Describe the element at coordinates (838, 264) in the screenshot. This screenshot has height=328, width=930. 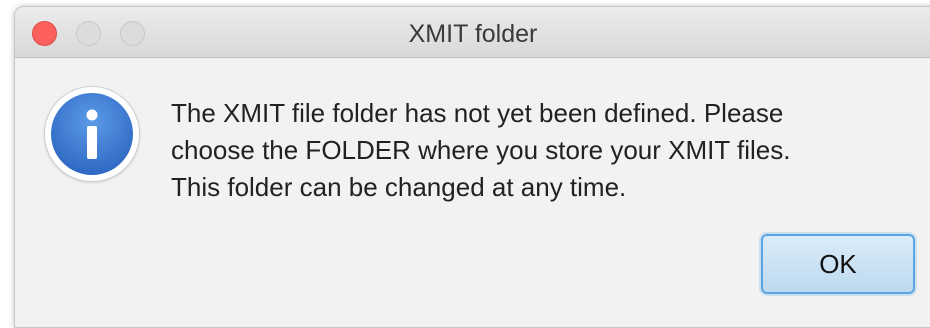
I see `ok-button: OK` at that location.